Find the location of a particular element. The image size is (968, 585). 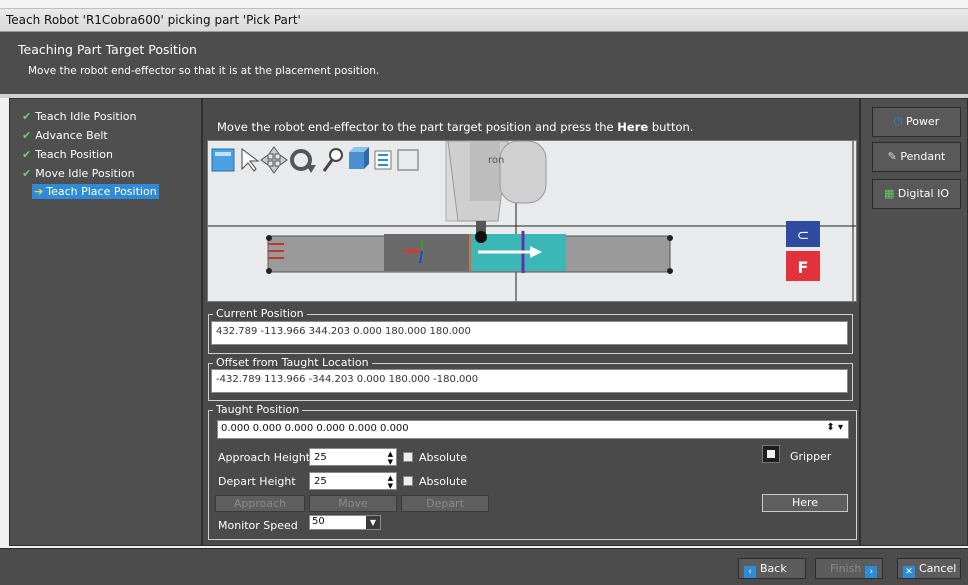

instruction-part: button. is located at coordinates (671, 127).